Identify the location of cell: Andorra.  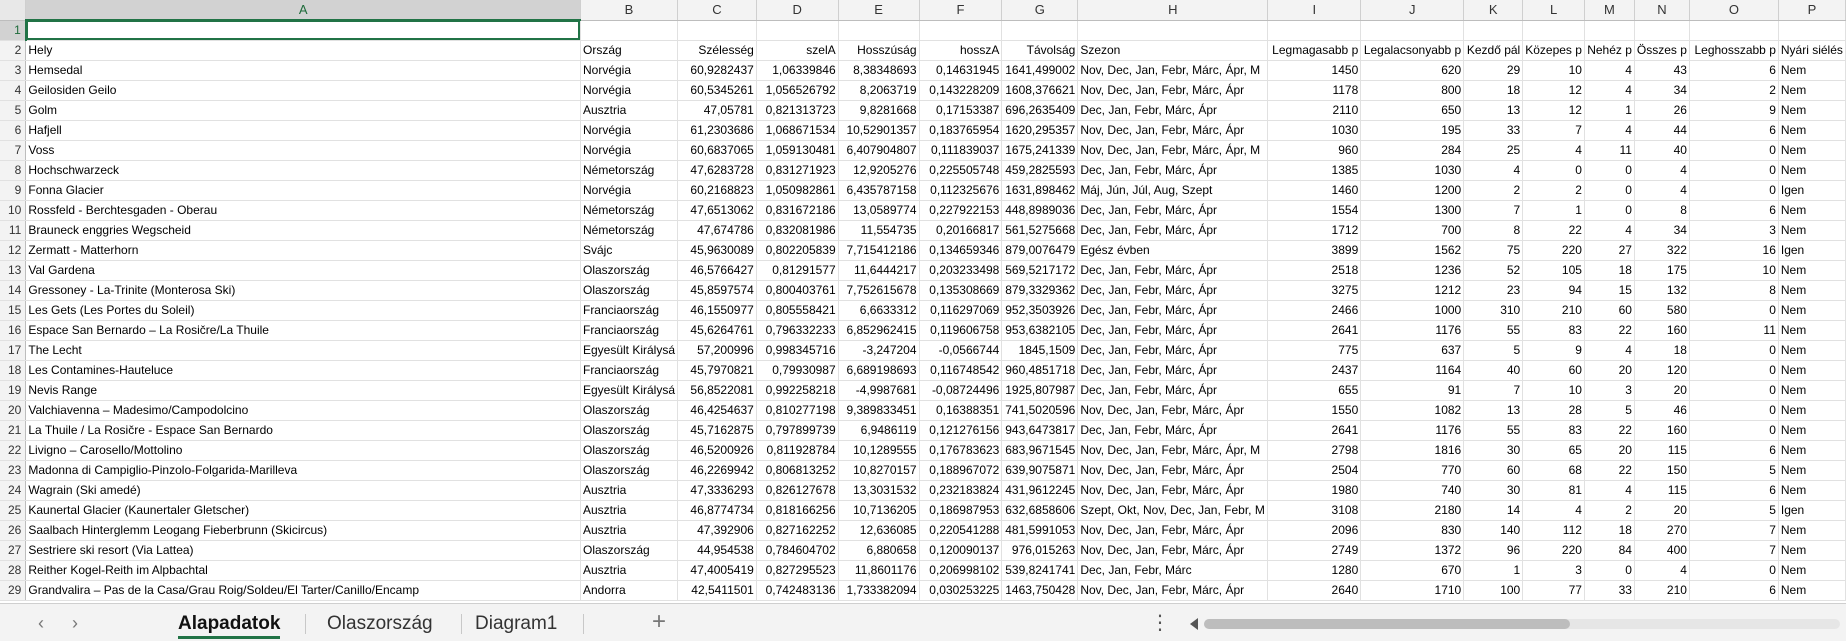
(629, 590).